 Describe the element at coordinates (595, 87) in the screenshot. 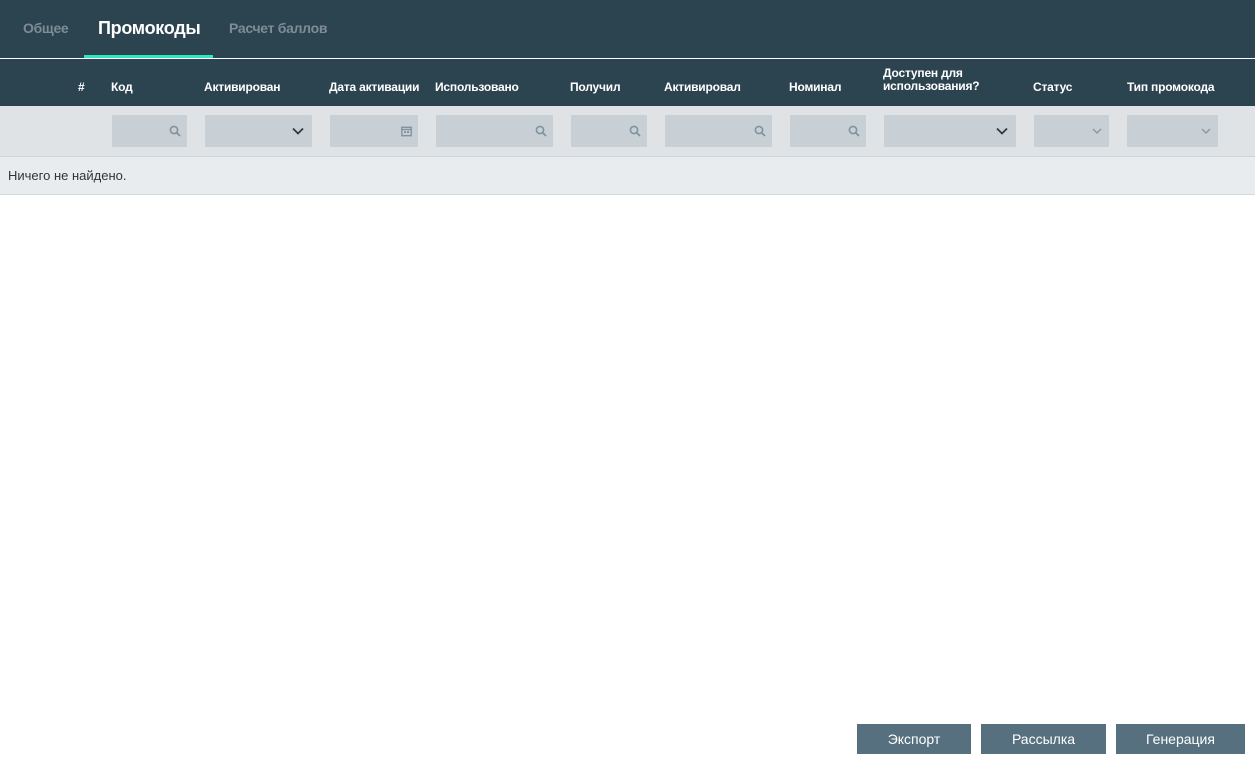

I see `column-header-received: Получил` at that location.